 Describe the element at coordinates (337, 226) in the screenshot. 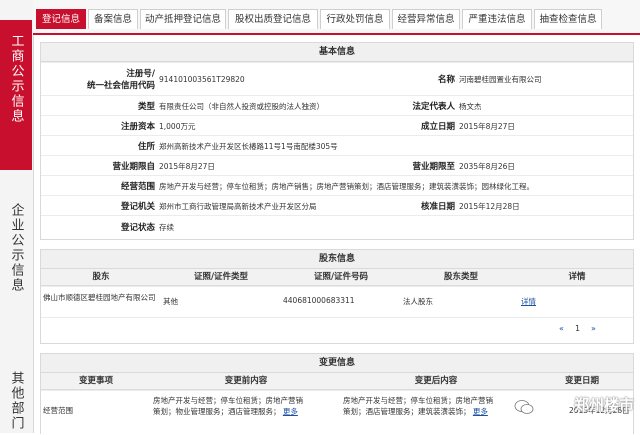

I see `row-status: 登记状态 存续` at that location.